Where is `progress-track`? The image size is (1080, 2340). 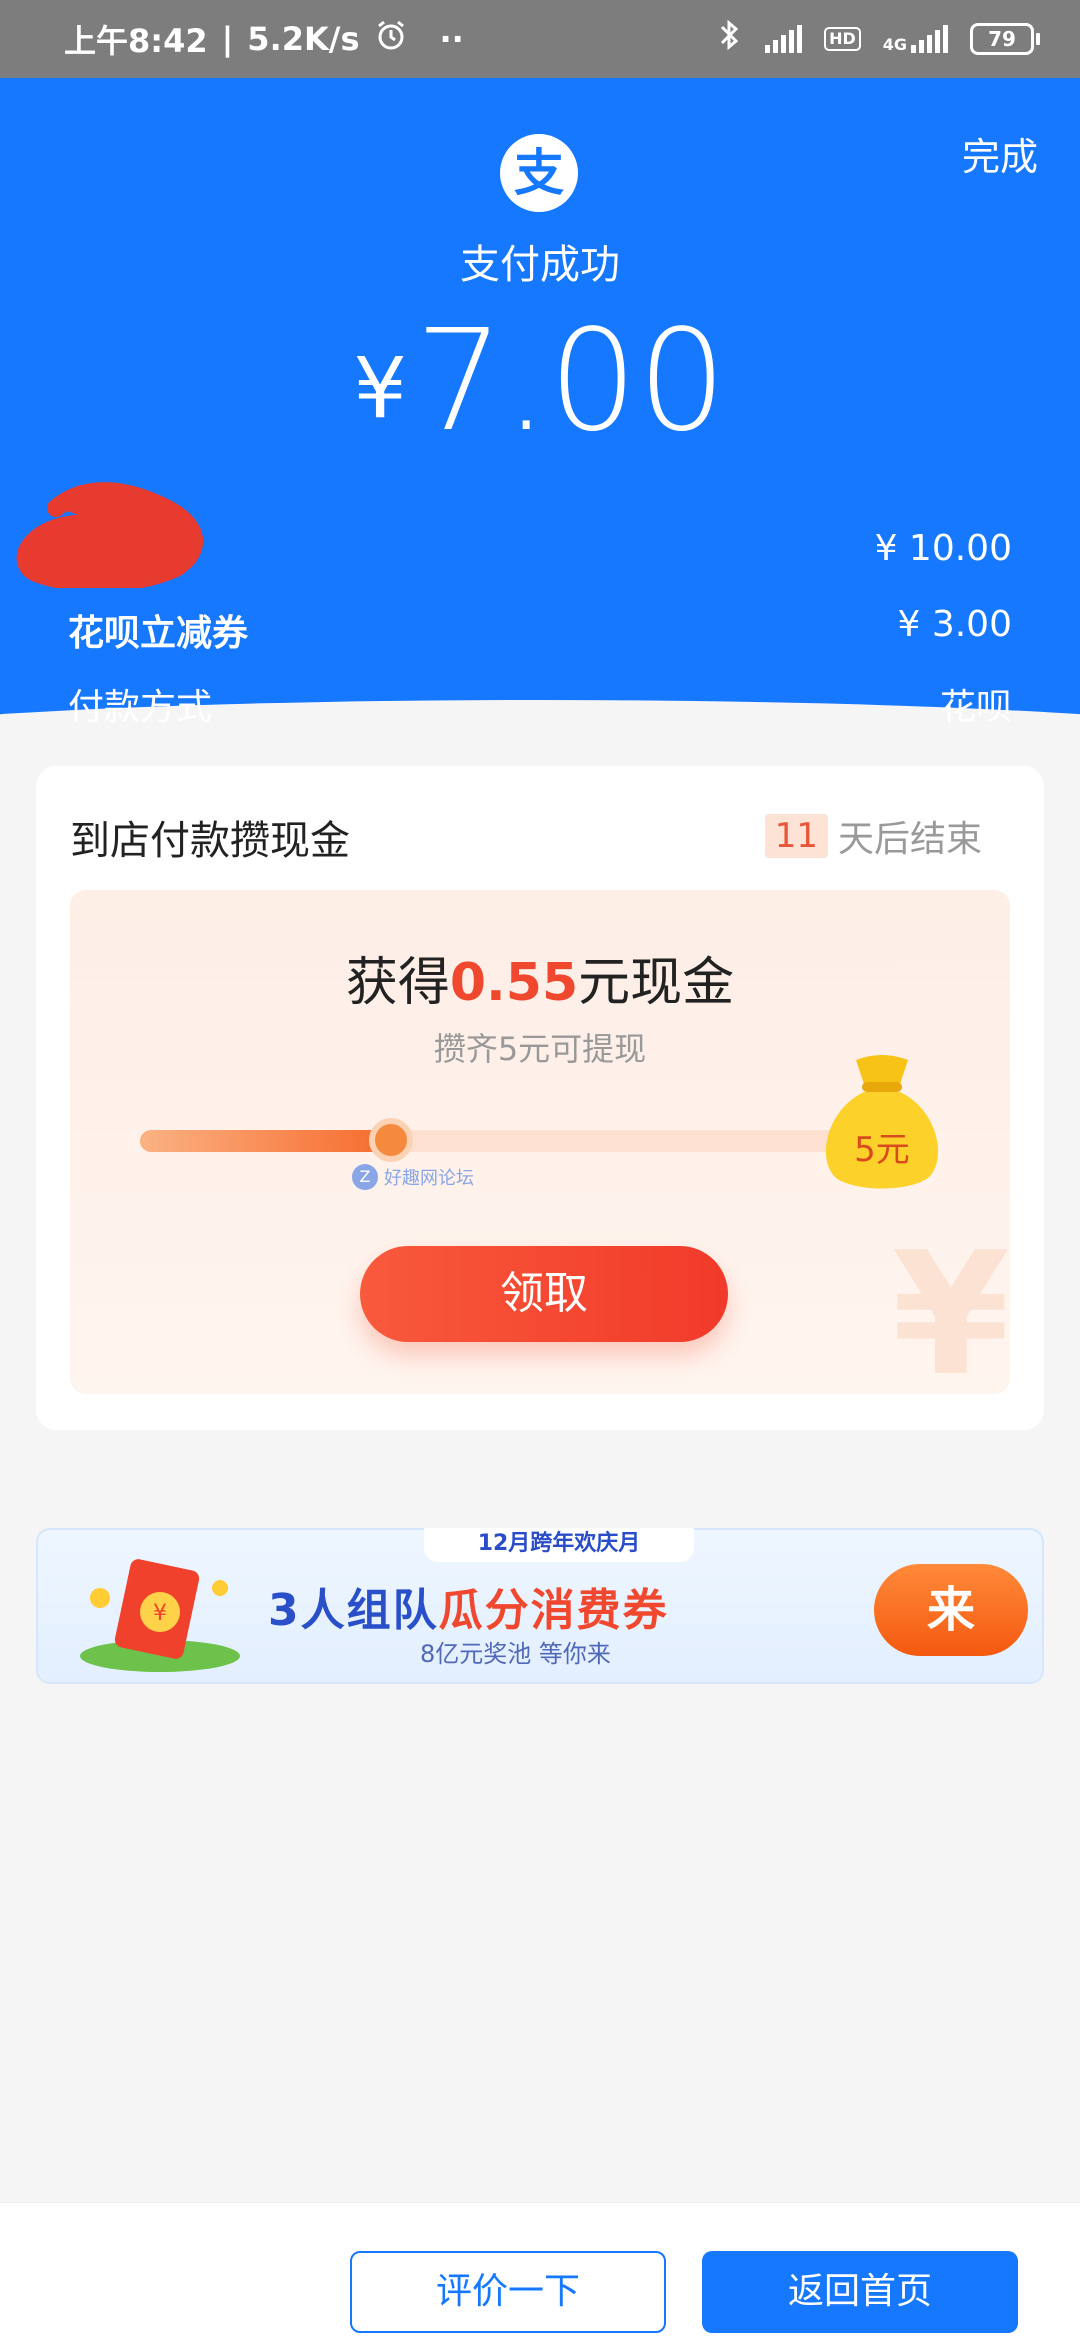
progress-track is located at coordinates (510, 1140).